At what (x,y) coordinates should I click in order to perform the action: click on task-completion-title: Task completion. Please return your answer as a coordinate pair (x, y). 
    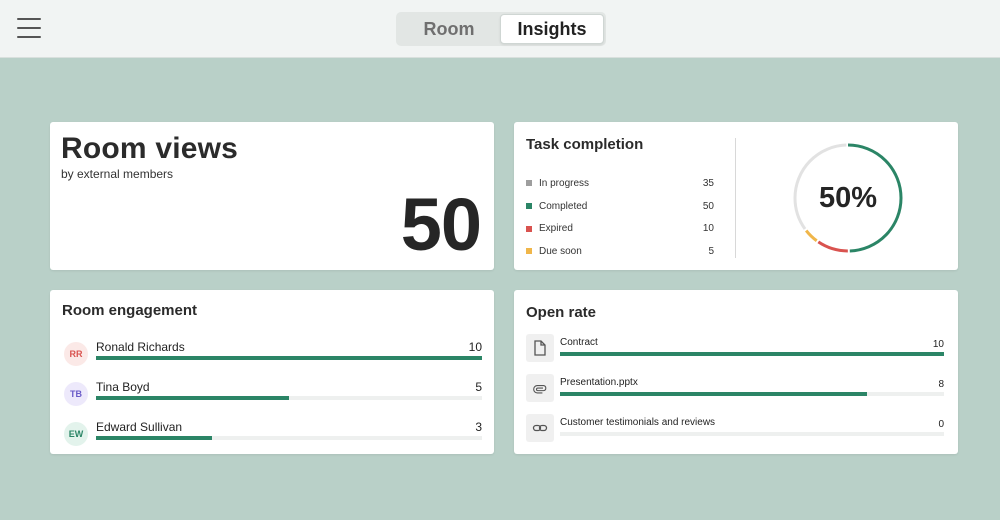
    Looking at the image, I should click on (585, 144).